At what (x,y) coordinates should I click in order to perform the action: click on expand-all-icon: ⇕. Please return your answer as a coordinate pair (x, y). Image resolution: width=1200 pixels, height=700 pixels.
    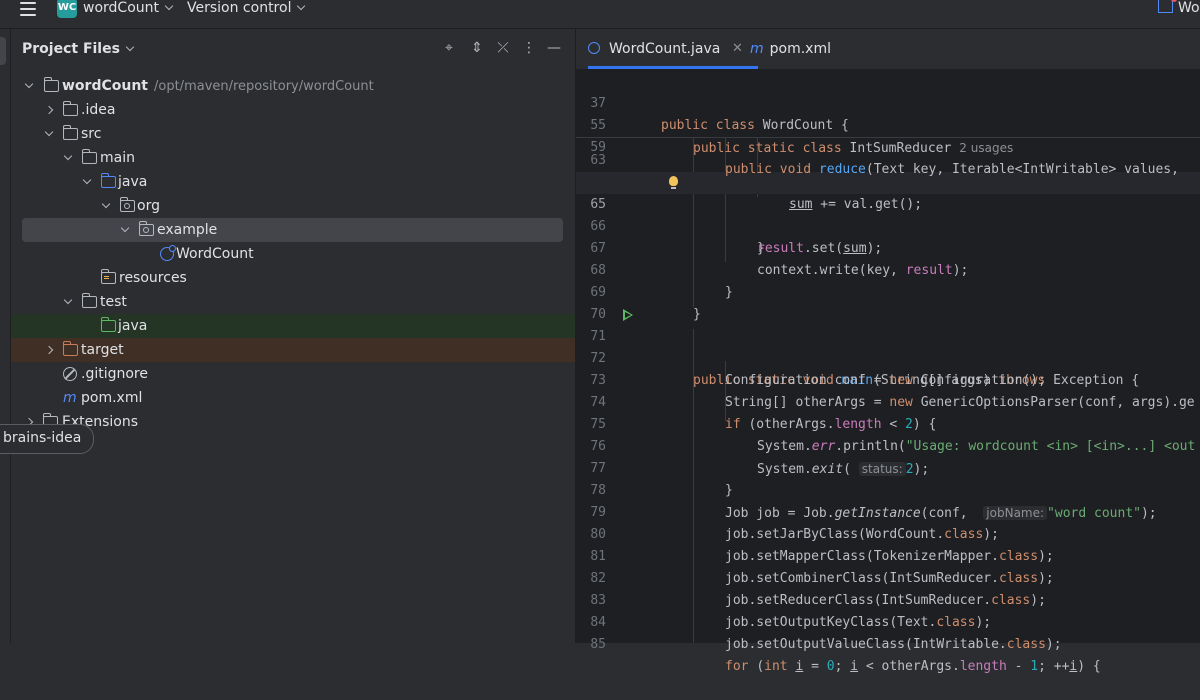
    Looking at the image, I should click on (477, 48).